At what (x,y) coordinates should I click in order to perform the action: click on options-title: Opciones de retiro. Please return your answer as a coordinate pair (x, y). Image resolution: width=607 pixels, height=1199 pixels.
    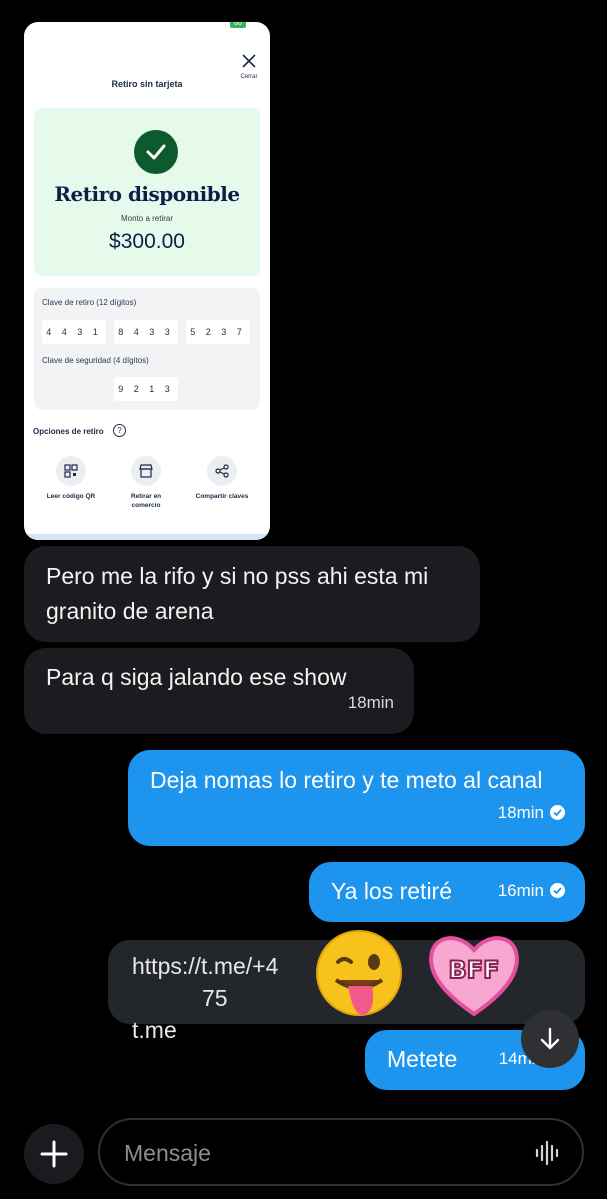
    Looking at the image, I should click on (68, 431).